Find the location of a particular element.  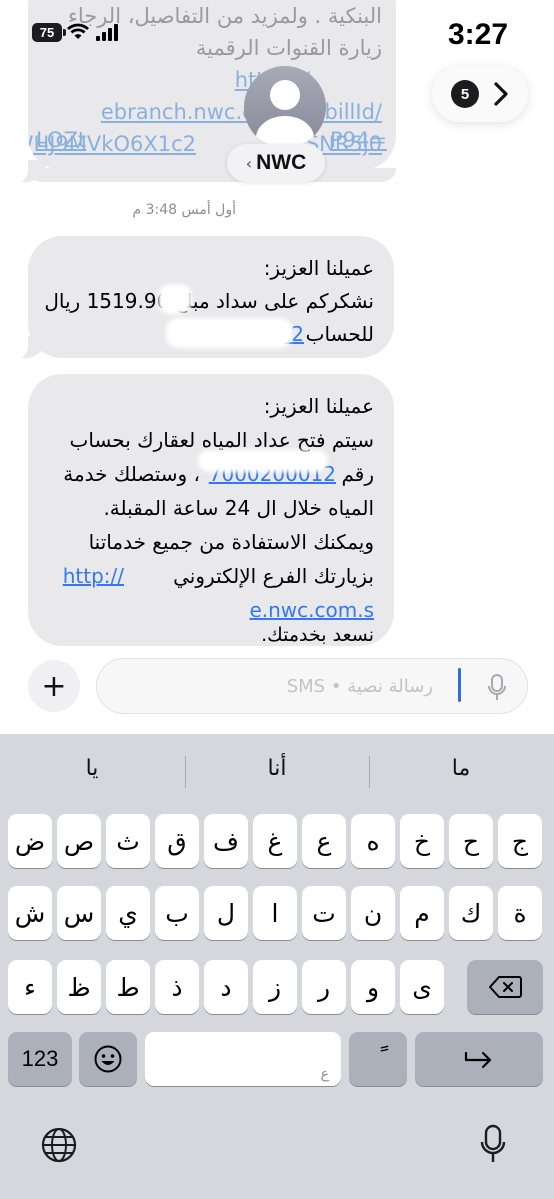

previous-message-bubble-bottom is located at coordinates (212, 175).